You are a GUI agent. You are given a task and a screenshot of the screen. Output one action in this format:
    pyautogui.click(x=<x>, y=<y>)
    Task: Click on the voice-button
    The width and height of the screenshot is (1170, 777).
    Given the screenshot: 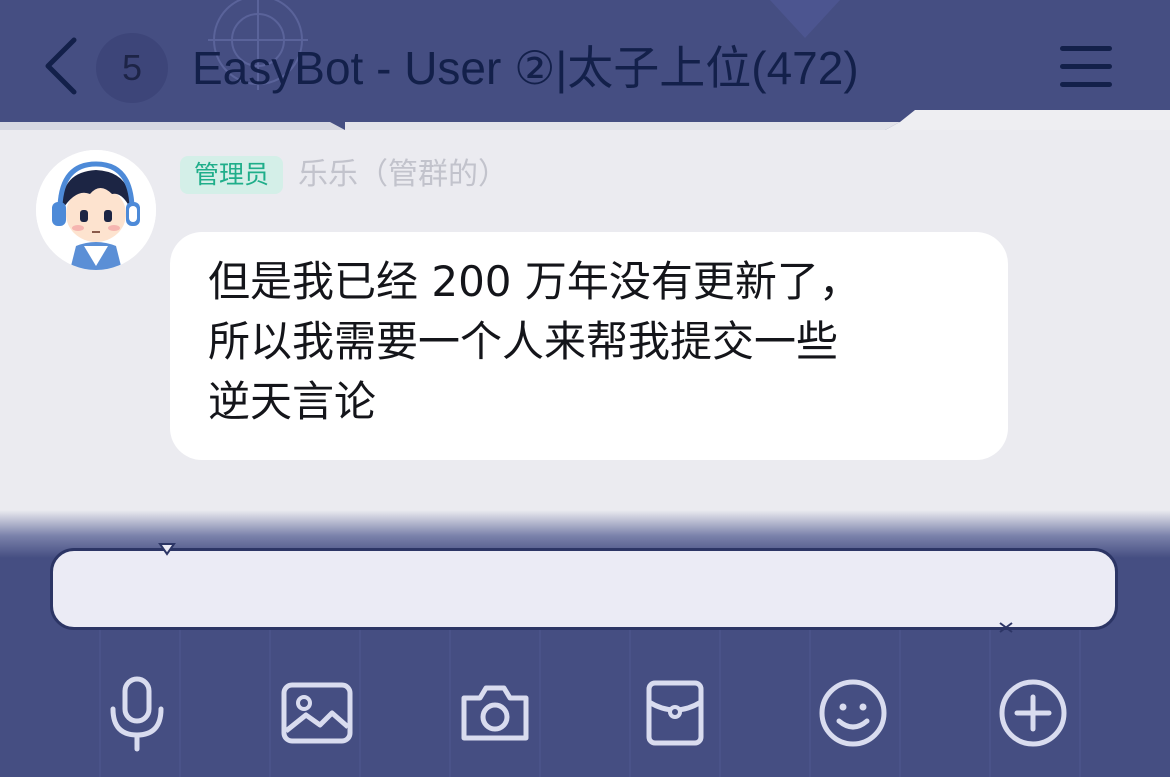 What is the action you would take?
    pyautogui.click(x=137, y=713)
    